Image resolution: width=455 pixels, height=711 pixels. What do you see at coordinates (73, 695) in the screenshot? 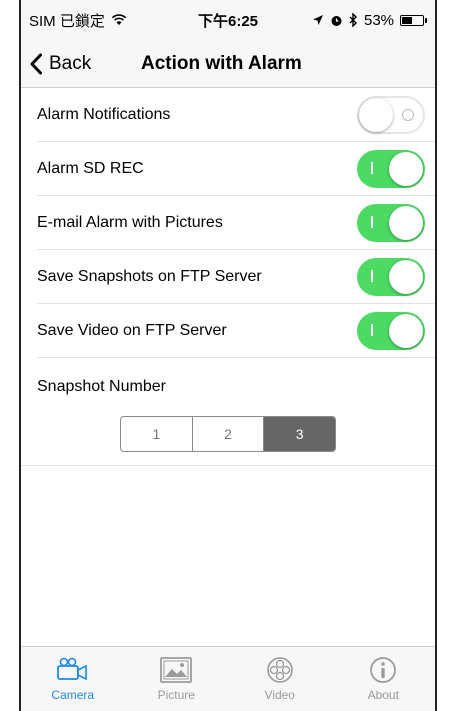
I see `tab-label: Camera` at bounding box center [73, 695].